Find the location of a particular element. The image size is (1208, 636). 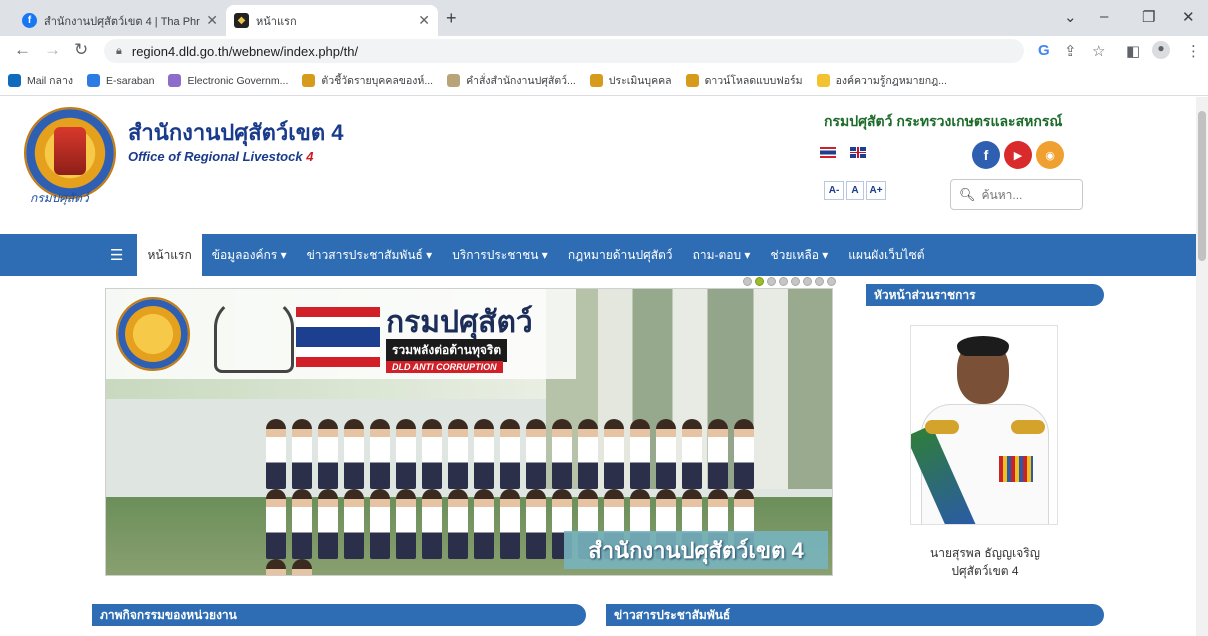

nav-news: ข่าวสารประชาสัมพันธ์ ▾ is located at coordinates (370, 255).